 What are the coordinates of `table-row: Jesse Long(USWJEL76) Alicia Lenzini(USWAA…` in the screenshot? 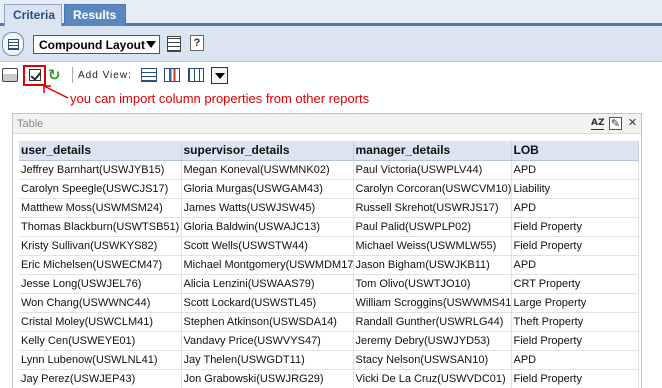 It's located at (329, 284).